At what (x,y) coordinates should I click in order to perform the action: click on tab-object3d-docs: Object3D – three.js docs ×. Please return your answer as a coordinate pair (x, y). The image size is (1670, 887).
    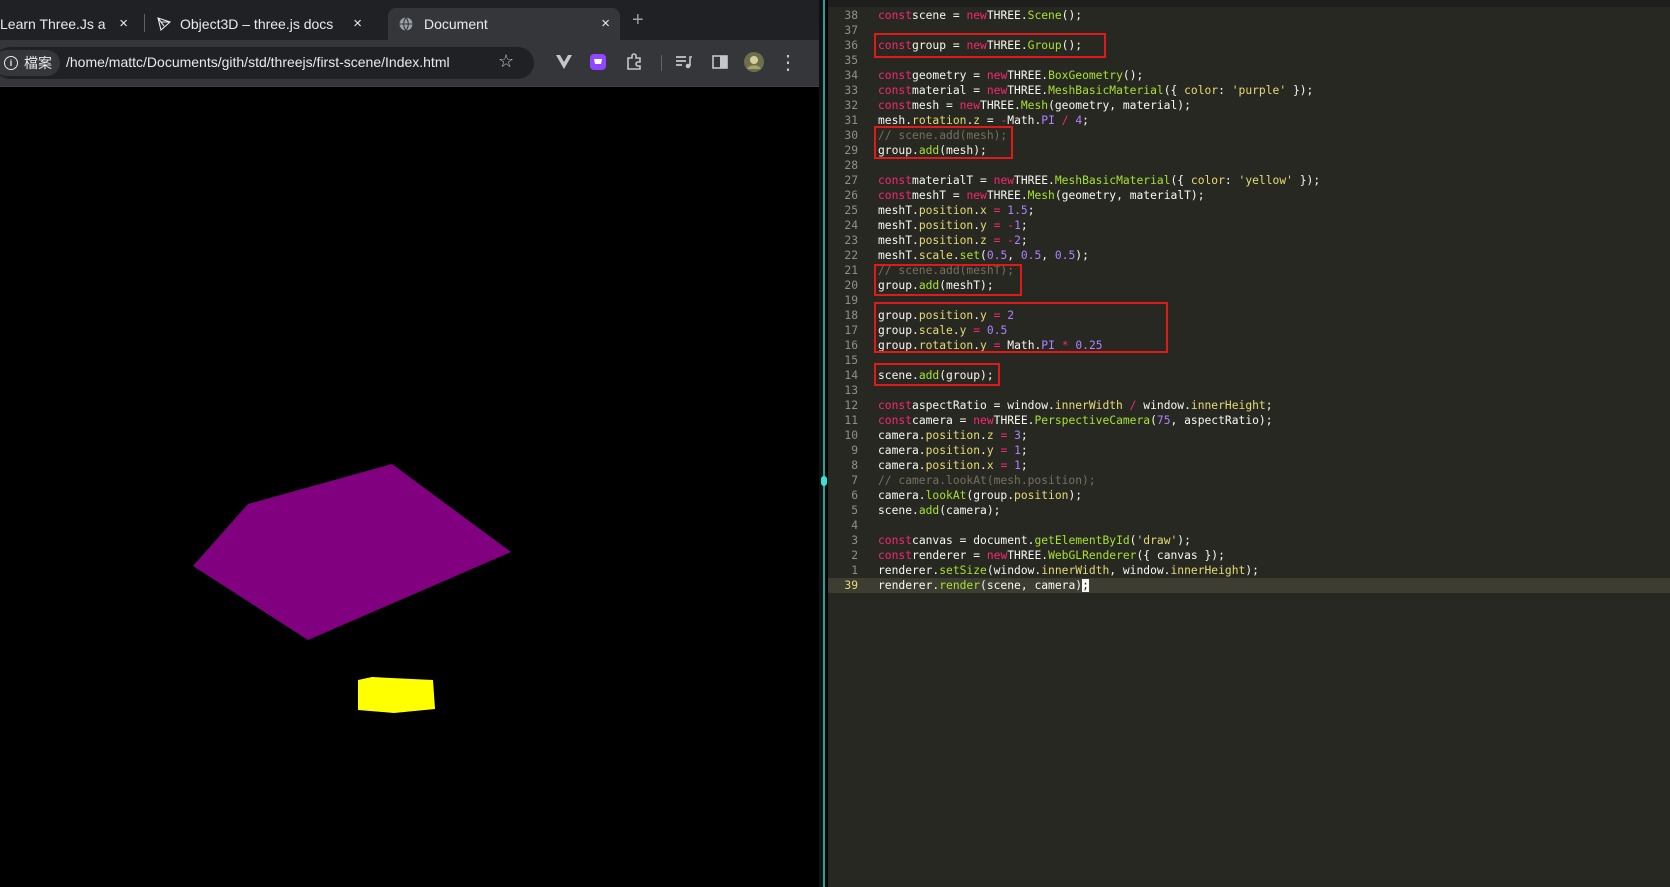
    Looking at the image, I should click on (261, 24).